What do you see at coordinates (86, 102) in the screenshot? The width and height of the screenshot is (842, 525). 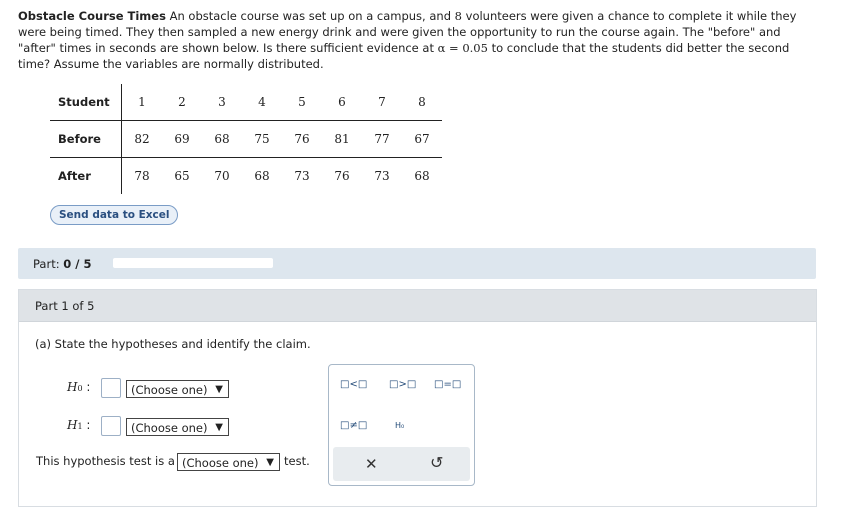 I see `student-header: Student` at bounding box center [86, 102].